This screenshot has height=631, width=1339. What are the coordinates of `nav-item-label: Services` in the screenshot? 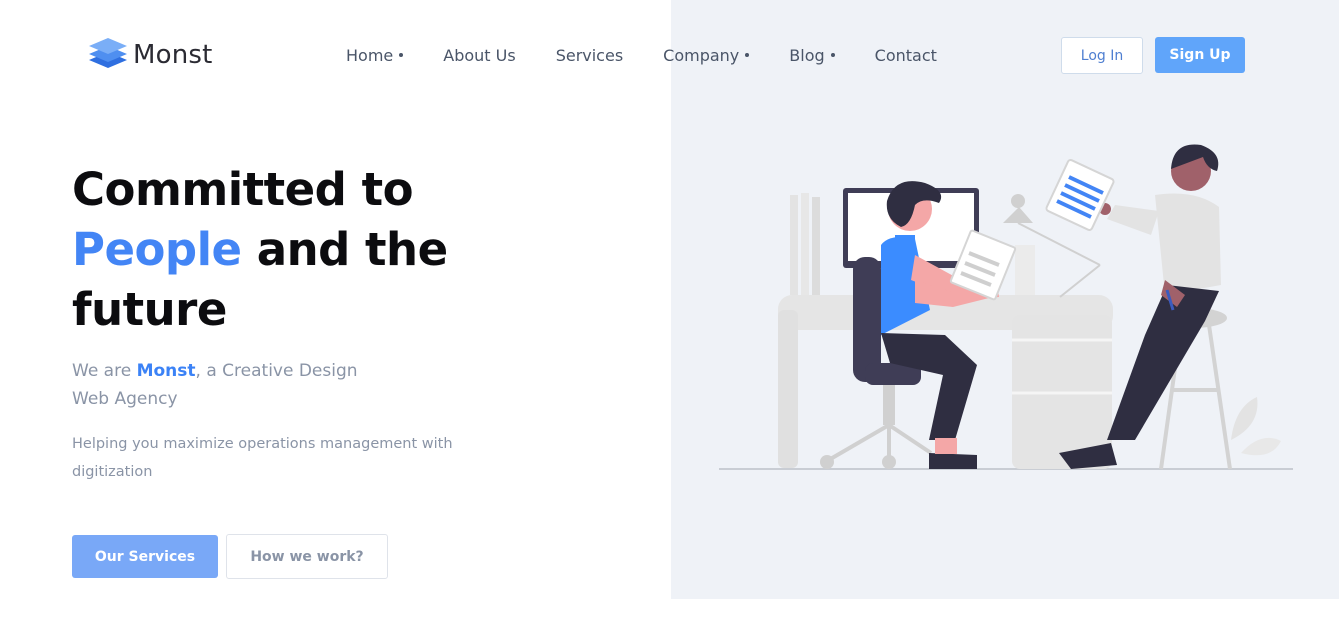 It's located at (589, 55).